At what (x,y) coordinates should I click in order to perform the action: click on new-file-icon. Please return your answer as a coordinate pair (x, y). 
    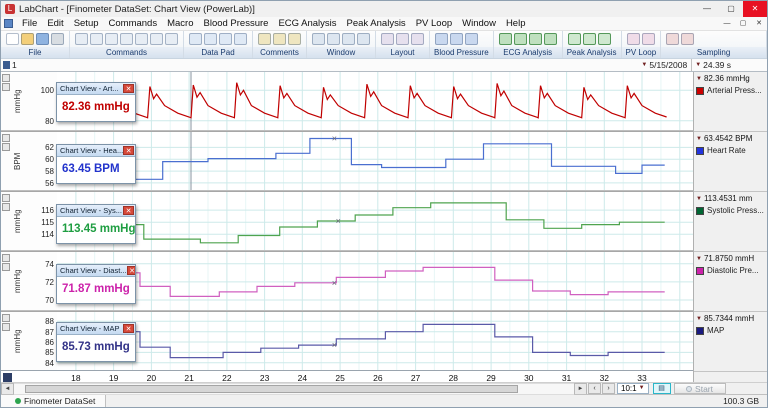
    Looking at the image, I should click on (12, 39).